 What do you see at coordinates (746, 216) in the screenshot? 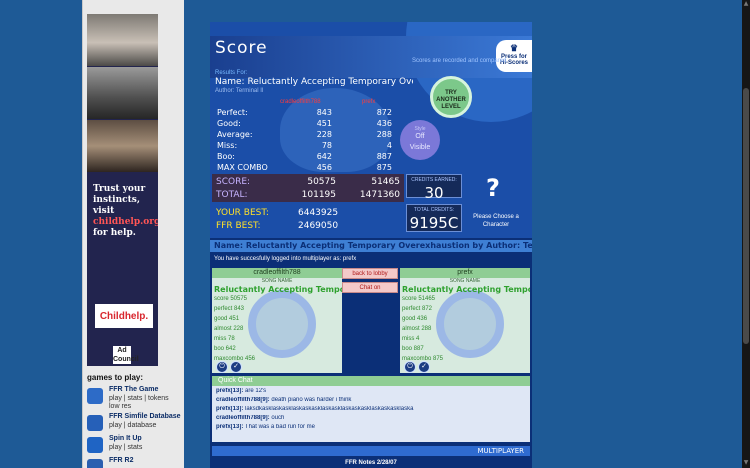
I see `scrollbar-thumb` at bounding box center [746, 216].